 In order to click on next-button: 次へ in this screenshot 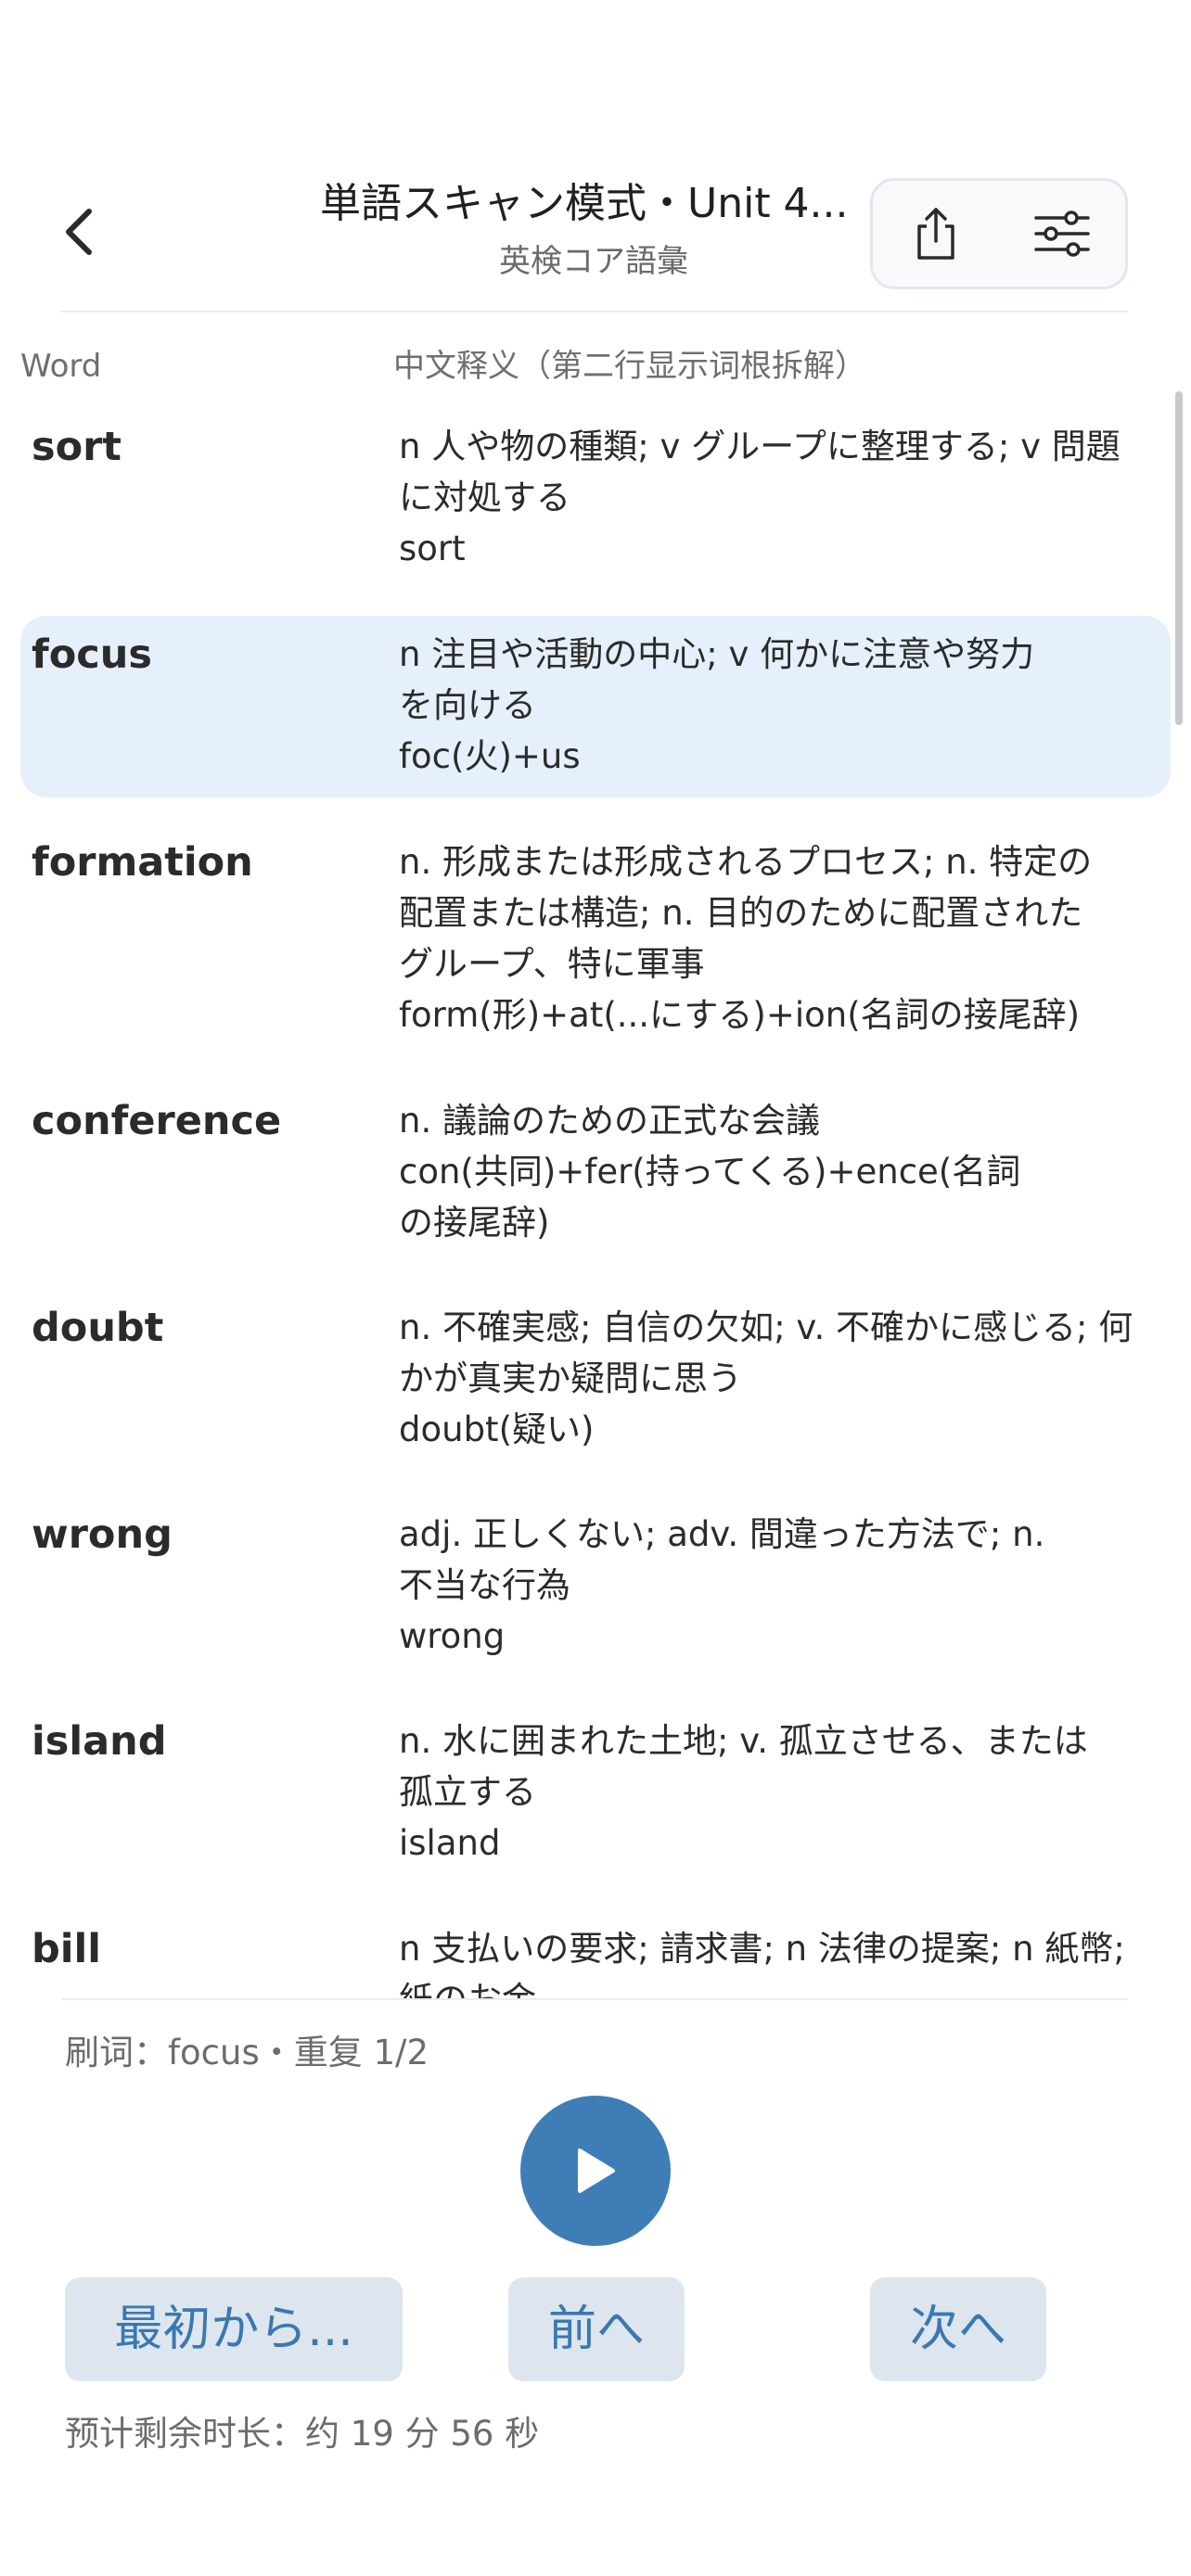, I will do `click(958, 2329)`.